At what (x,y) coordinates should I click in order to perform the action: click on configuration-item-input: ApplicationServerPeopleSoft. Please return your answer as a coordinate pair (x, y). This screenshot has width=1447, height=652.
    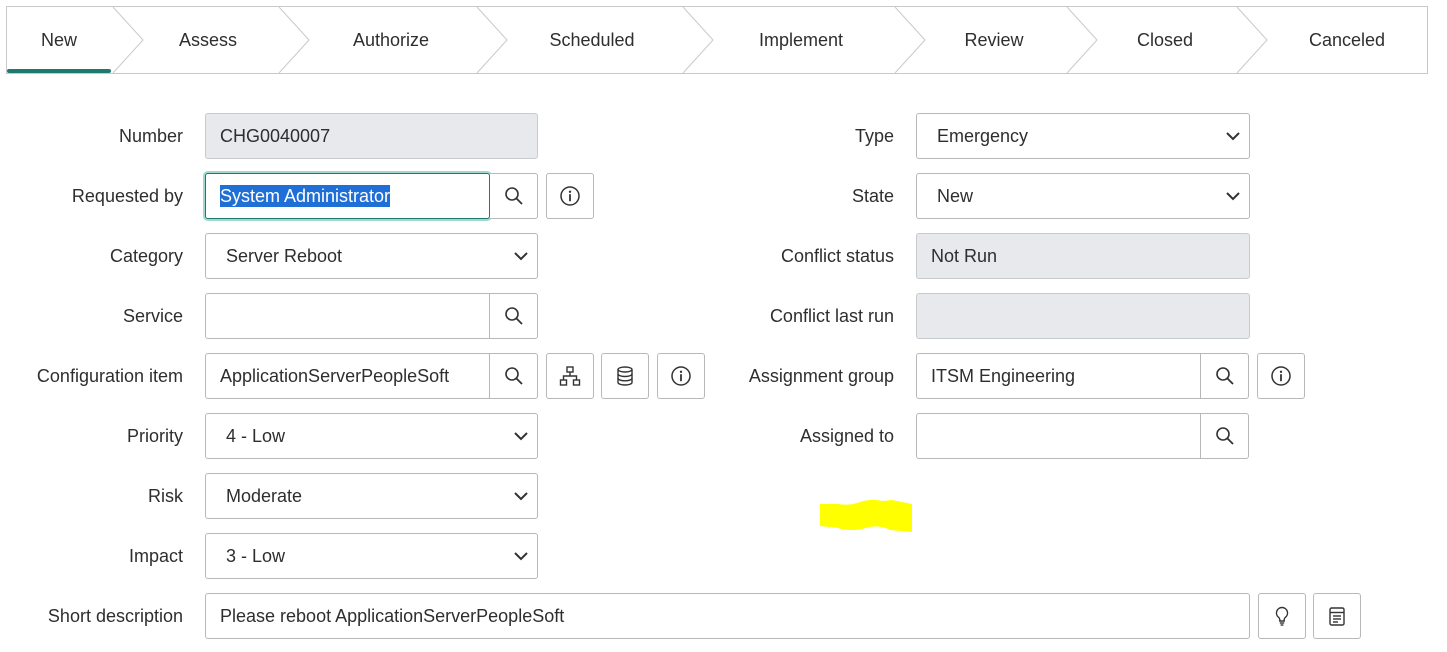
    Looking at the image, I should click on (347, 376).